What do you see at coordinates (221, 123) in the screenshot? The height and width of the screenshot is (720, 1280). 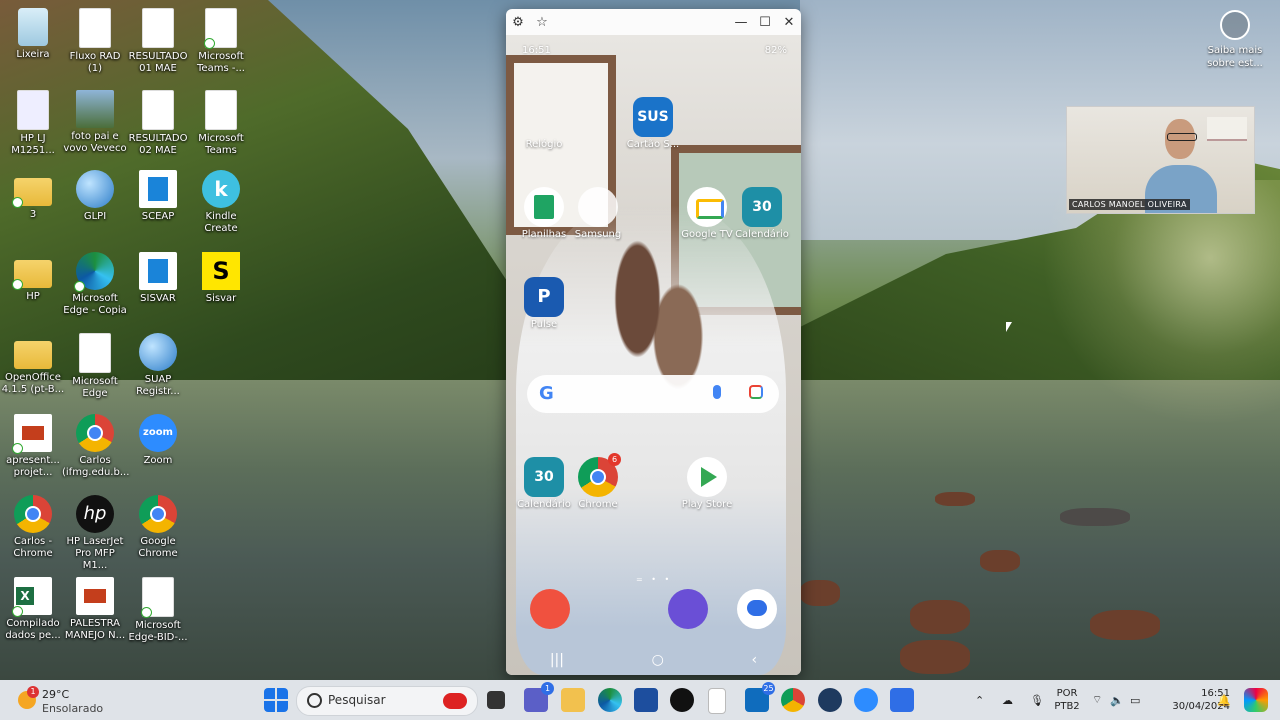 I see `desktop-icon-teams: Microsoft Teams` at bounding box center [221, 123].